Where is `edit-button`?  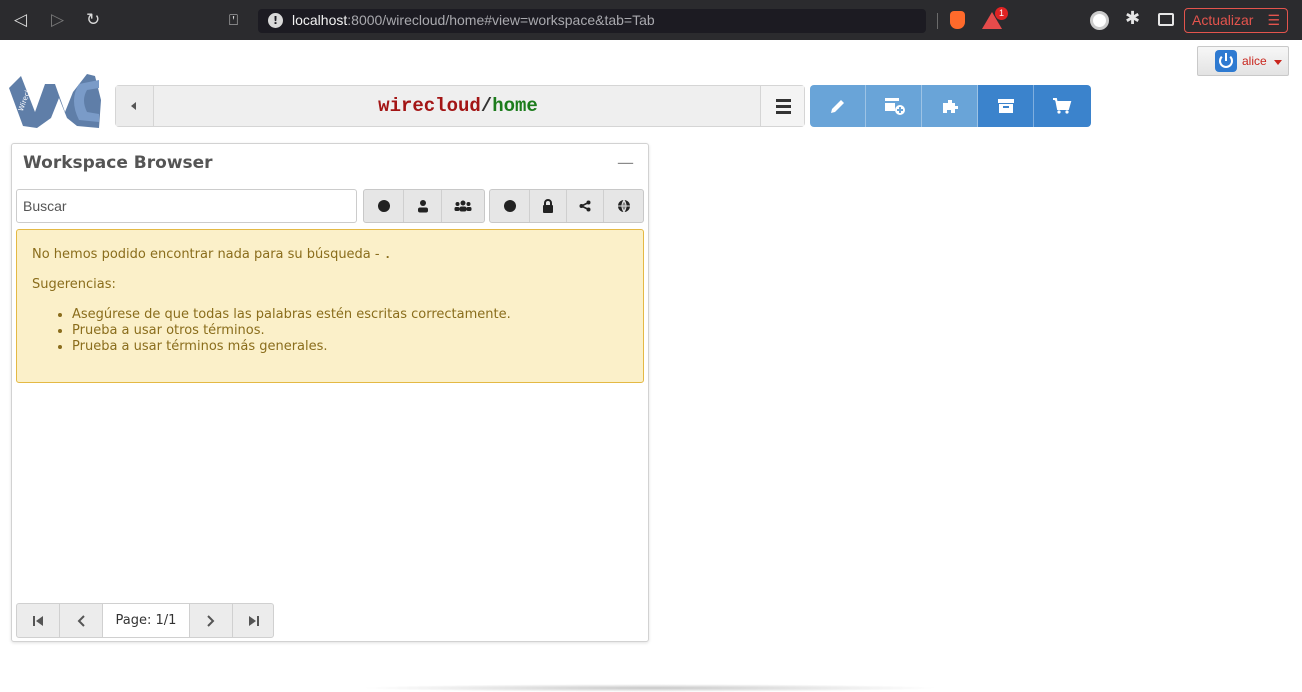 edit-button is located at coordinates (838, 106).